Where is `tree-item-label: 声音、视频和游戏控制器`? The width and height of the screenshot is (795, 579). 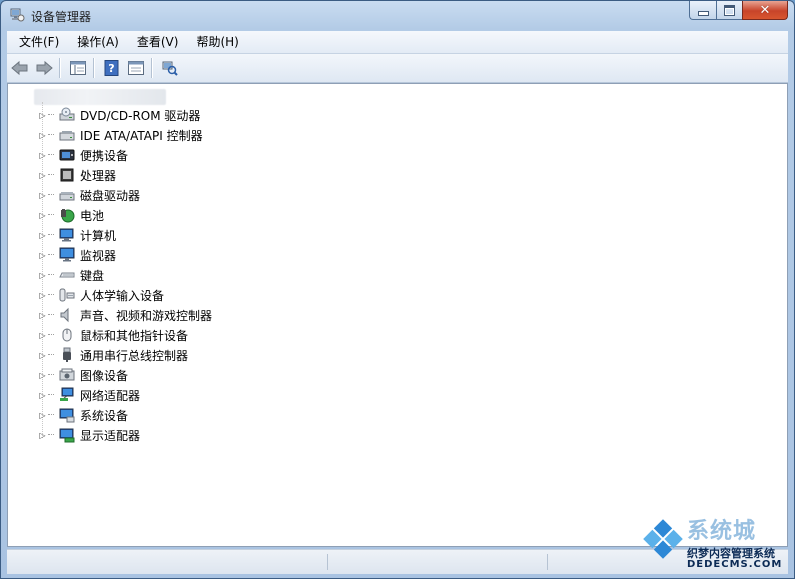
tree-item-label: 声音、视频和游戏控制器 is located at coordinates (146, 315).